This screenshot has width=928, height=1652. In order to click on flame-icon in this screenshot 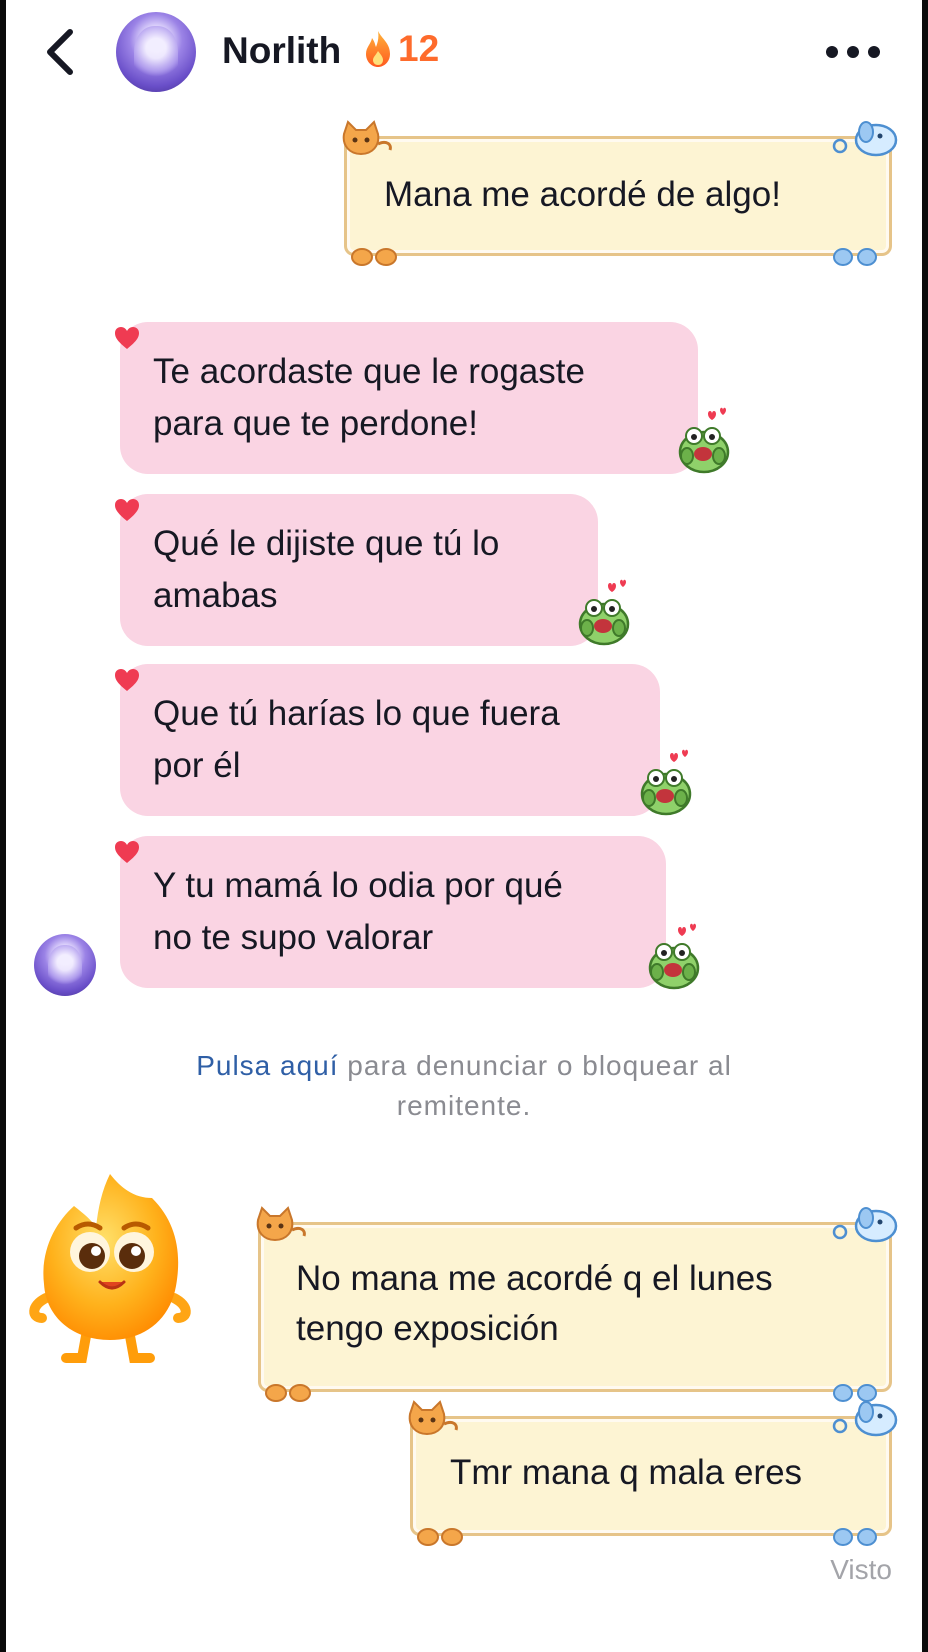, I will do `click(378, 49)`.